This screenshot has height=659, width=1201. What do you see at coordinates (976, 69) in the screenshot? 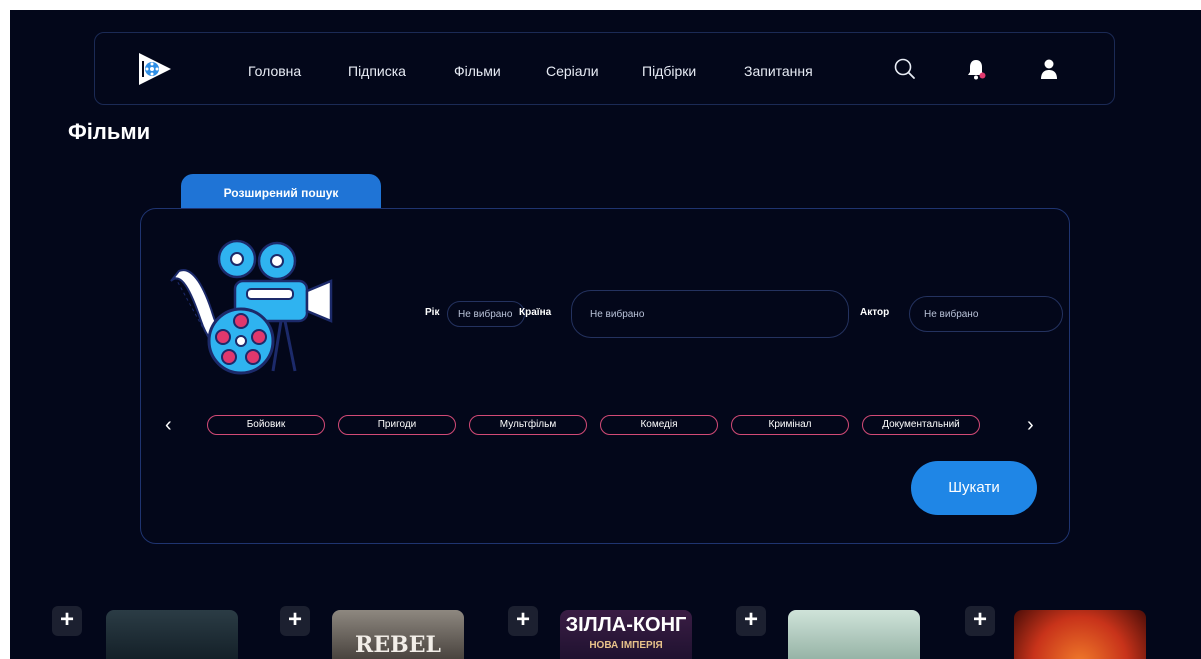
I see `bell-icon` at bounding box center [976, 69].